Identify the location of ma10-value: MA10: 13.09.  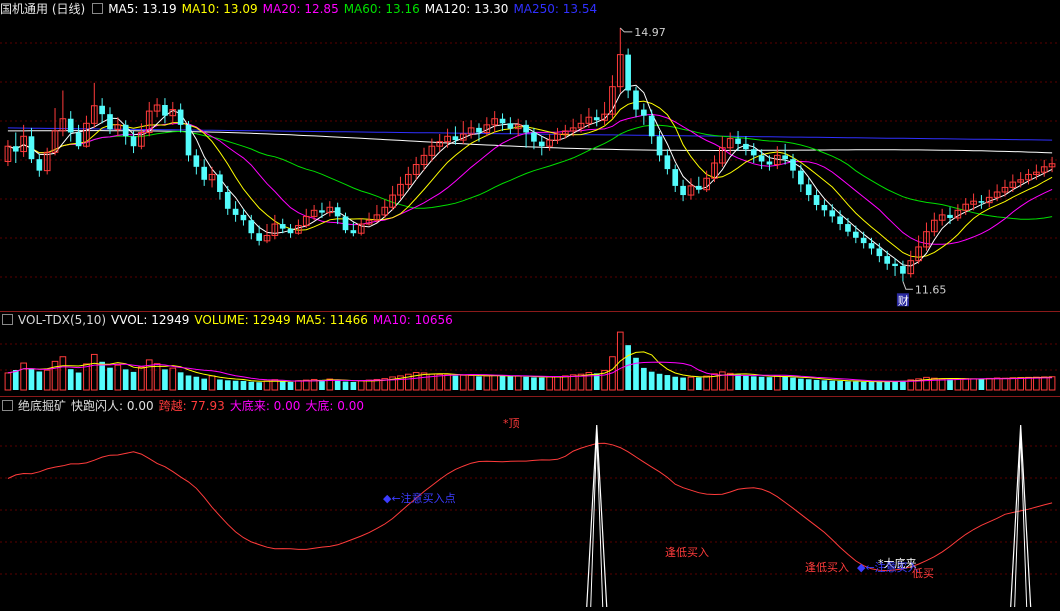
(219, 9).